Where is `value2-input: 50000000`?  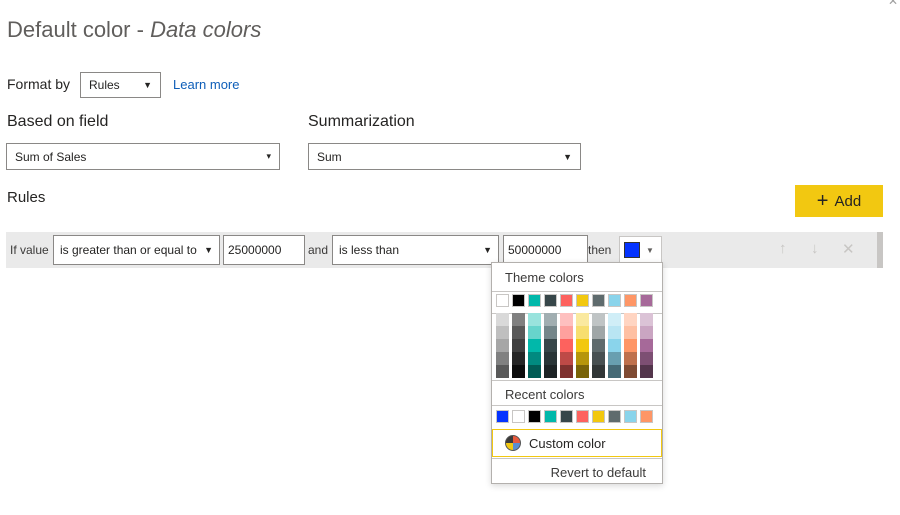 value2-input: 50000000 is located at coordinates (545, 250).